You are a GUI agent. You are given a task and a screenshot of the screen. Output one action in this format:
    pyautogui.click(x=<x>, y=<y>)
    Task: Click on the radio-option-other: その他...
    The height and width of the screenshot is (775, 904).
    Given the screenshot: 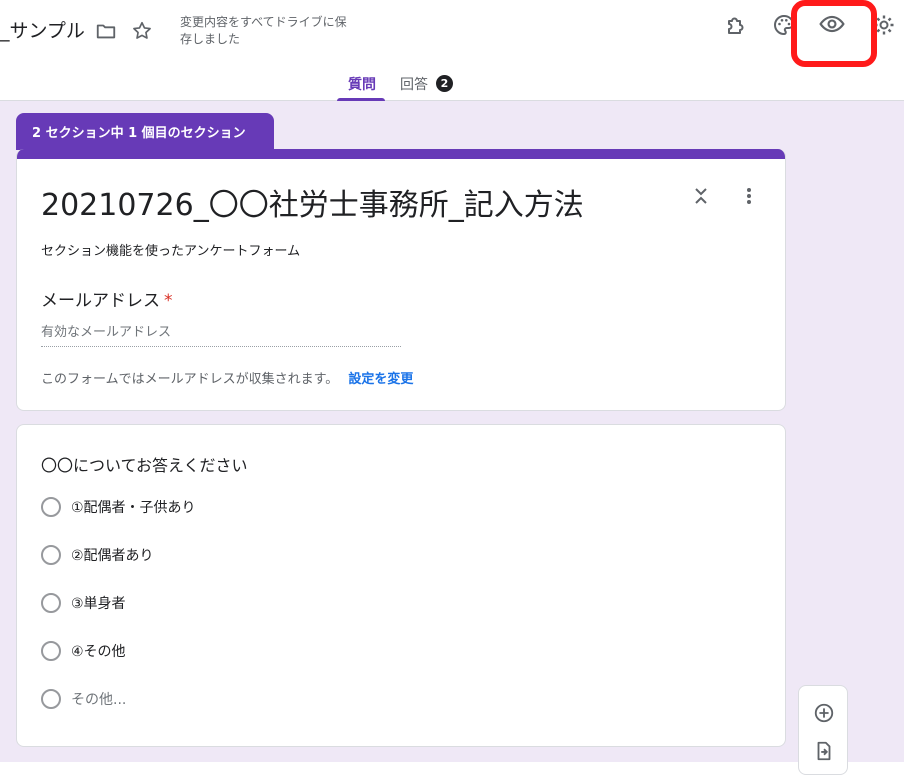 What is the action you would take?
    pyautogui.click(x=83, y=699)
    